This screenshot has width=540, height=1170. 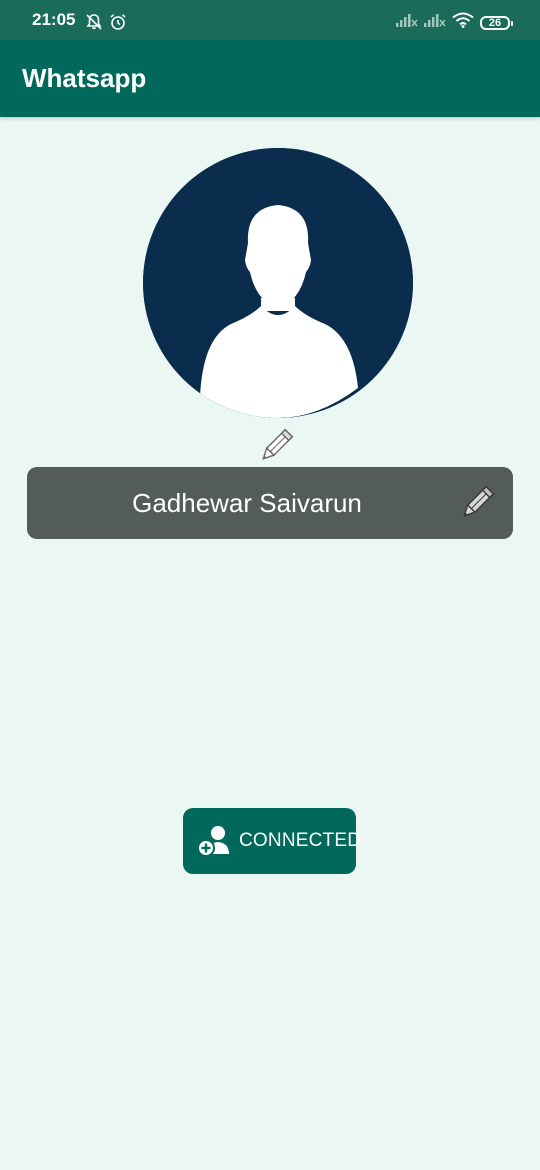 What do you see at coordinates (247, 503) in the screenshot?
I see `profile-name: Gadhewar Saivarun` at bounding box center [247, 503].